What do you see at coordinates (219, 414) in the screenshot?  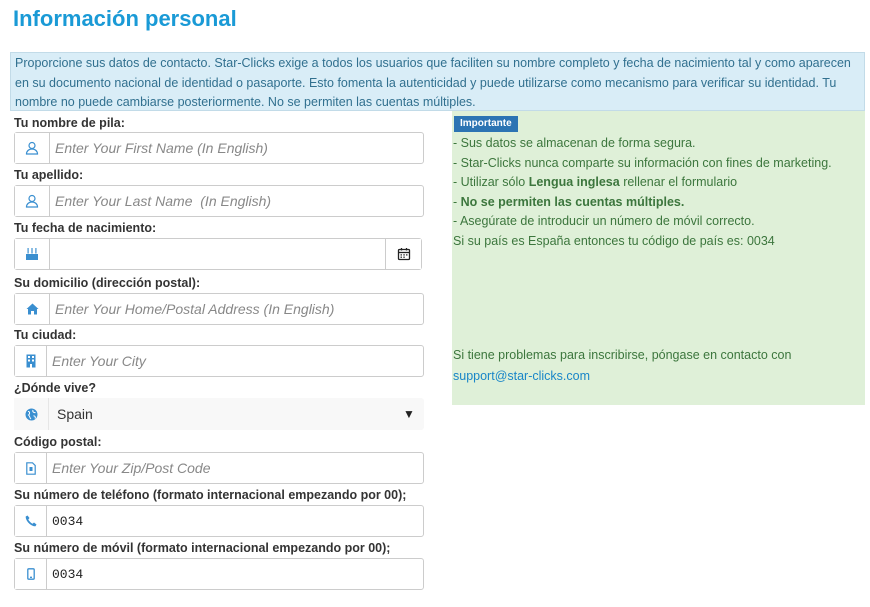 I see `country-select: Spain ▼` at bounding box center [219, 414].